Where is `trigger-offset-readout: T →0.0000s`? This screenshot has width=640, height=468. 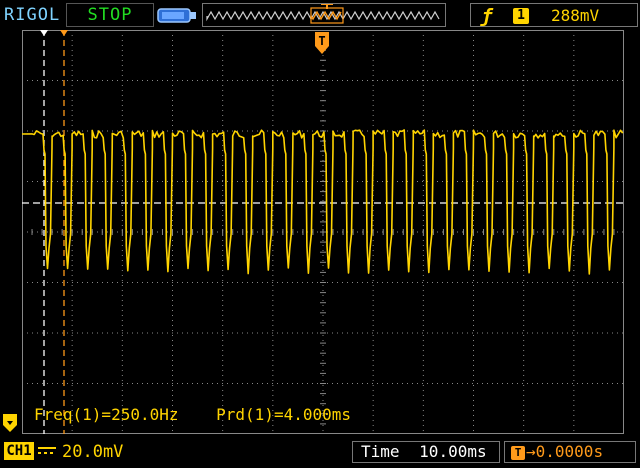 trigger-offset-readout: T →0.0000s is located at coordinates (570, 452).